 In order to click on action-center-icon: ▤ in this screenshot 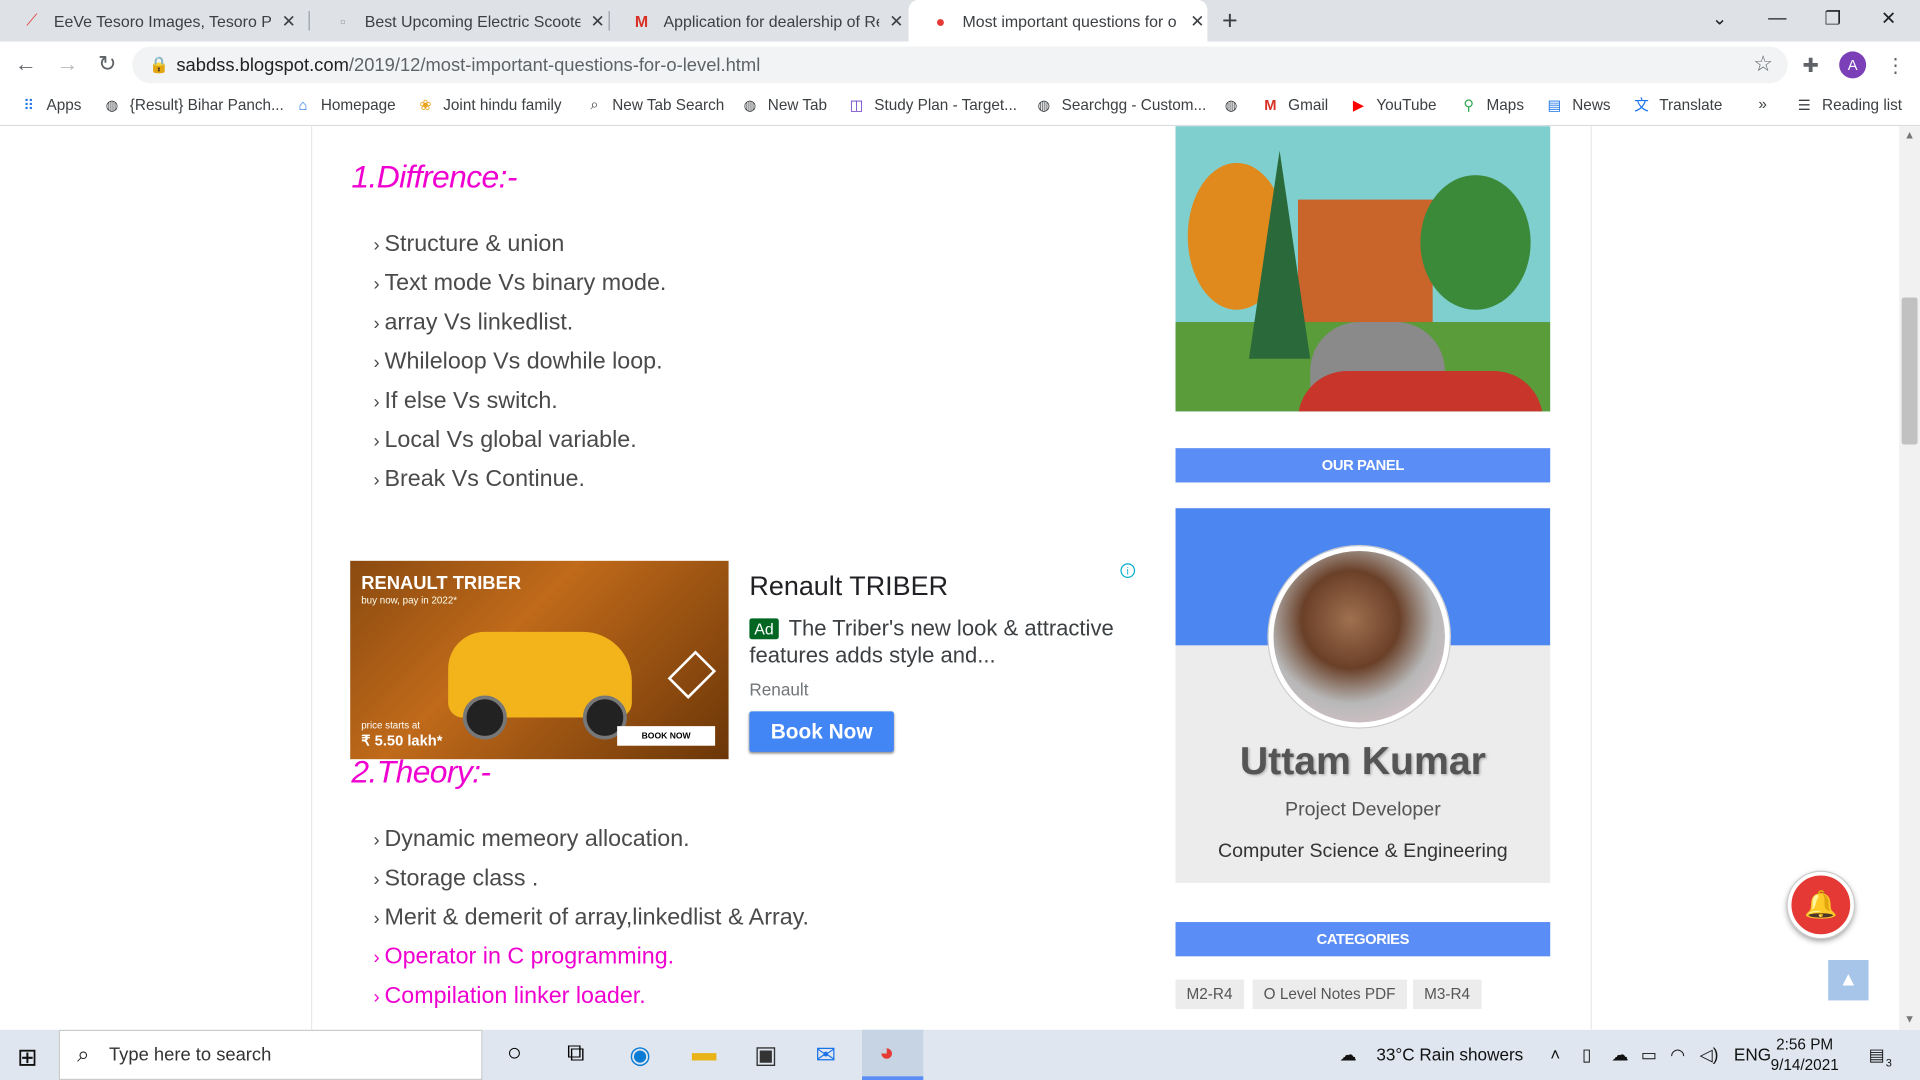, I will do `click(1877, 1054)`.